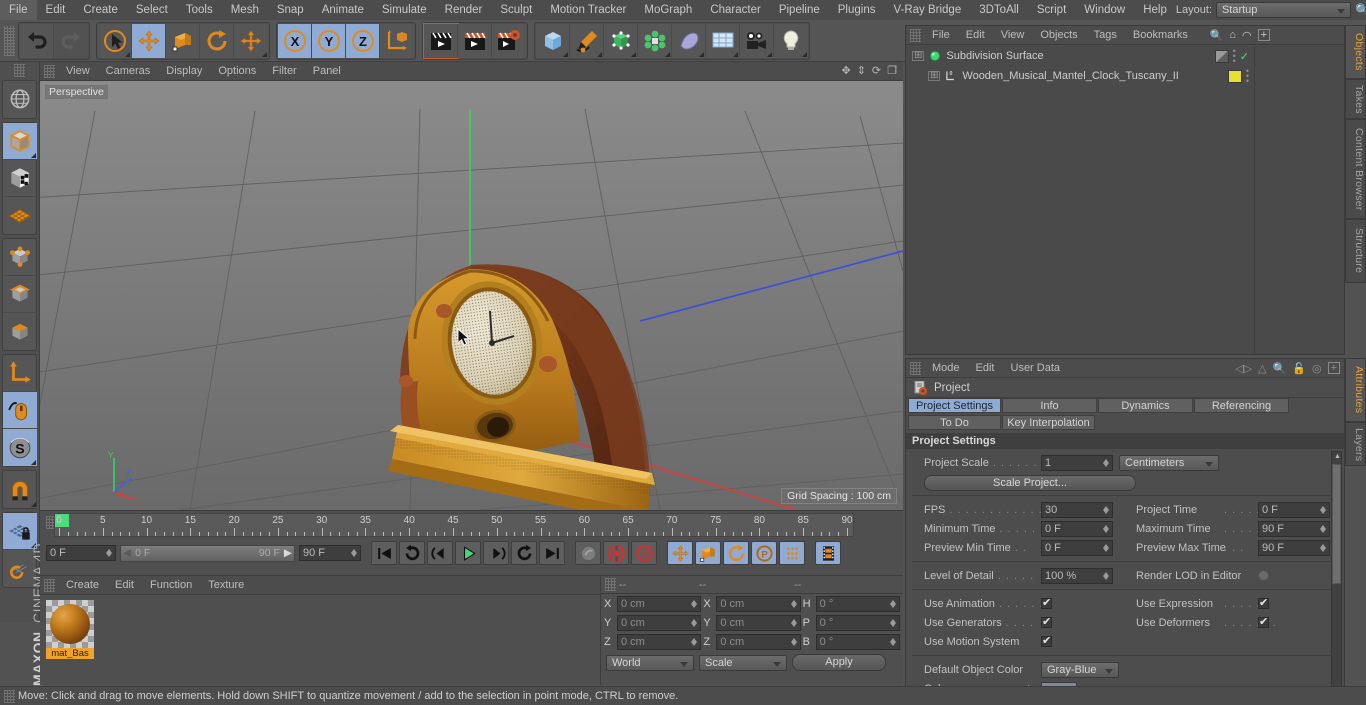  Describe the element at coordinates (845, 70) in the screenshot. I see `move-view-icon: ✥` at that location.